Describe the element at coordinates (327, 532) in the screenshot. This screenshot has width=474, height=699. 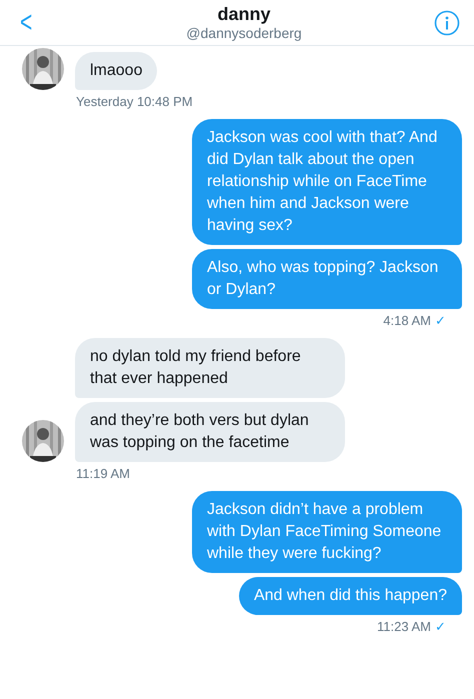
I see `message-bubble: Jackson didn’t have a problem with Dylan FaceTiming Someone while they were fucking?` at that location.